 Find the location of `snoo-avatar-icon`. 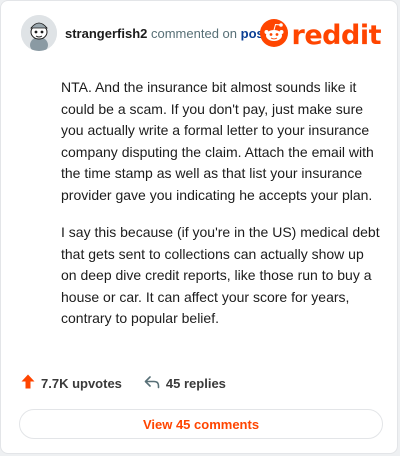

snoo-avatar-icon is located at coordinates (39, 33).